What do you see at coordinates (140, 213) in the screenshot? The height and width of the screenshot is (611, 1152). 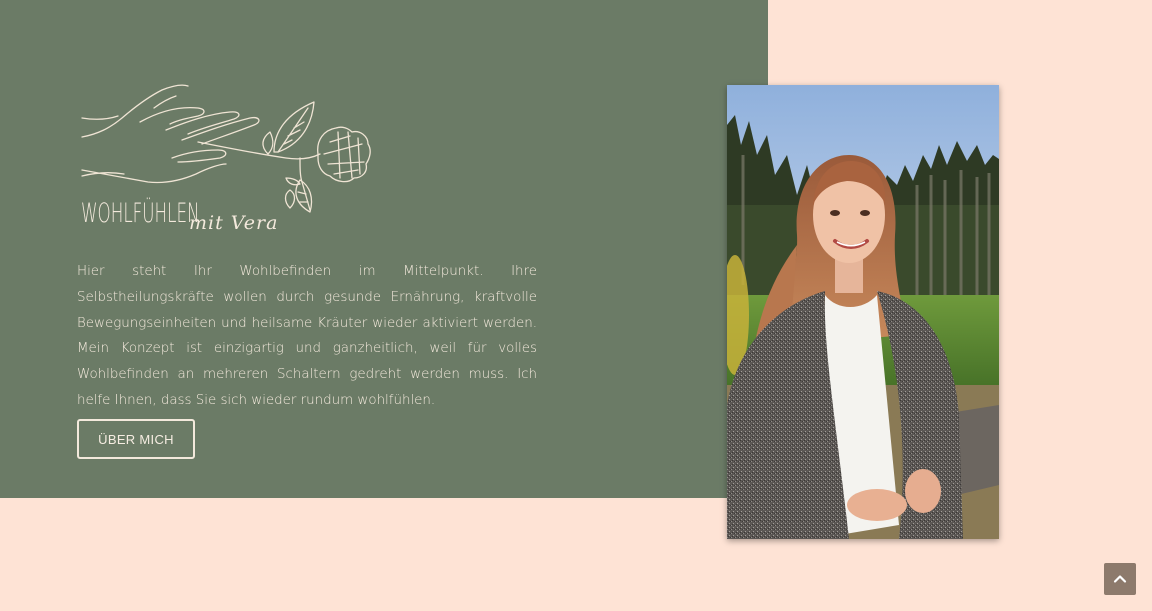 I see `brand-name: WOHLFÜHLEN` at bounding box center [140, 213].